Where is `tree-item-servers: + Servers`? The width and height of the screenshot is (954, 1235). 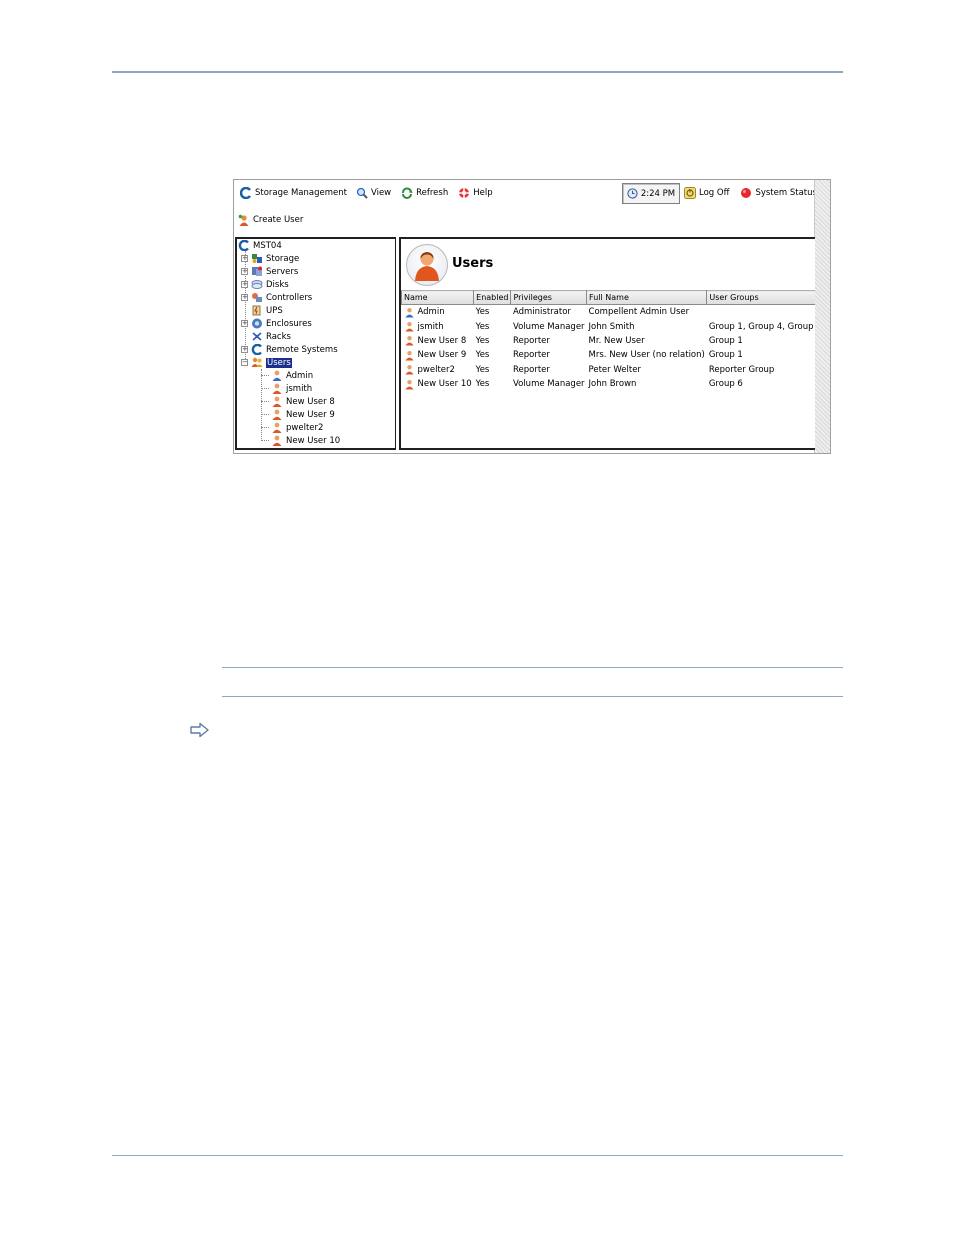
tree-item-servers: + Servers is located at coordinates (269, 271).